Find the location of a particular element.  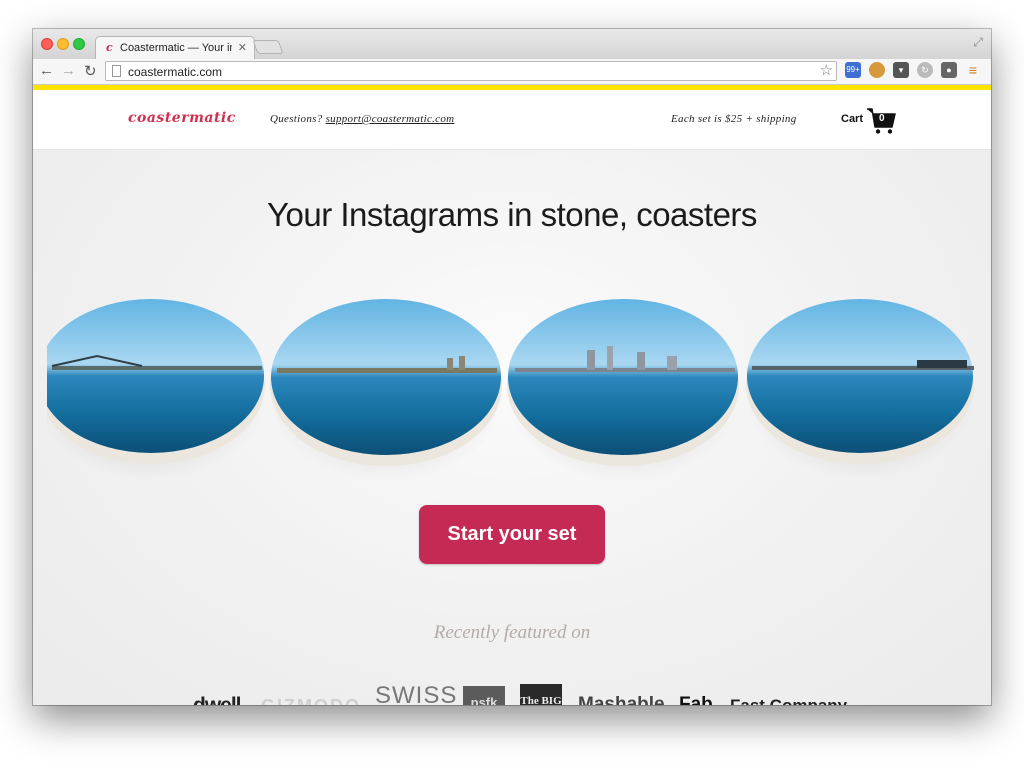

menu-icon: ≡ is located at coordinates (973, 70).